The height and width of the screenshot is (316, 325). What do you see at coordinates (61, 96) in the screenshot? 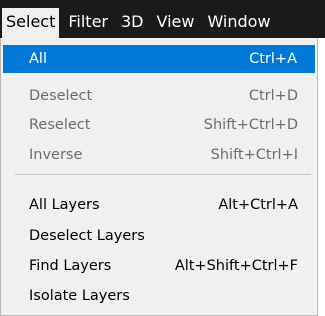
I see `menu-item-label: Deselect` at bounding box center [61, 96].